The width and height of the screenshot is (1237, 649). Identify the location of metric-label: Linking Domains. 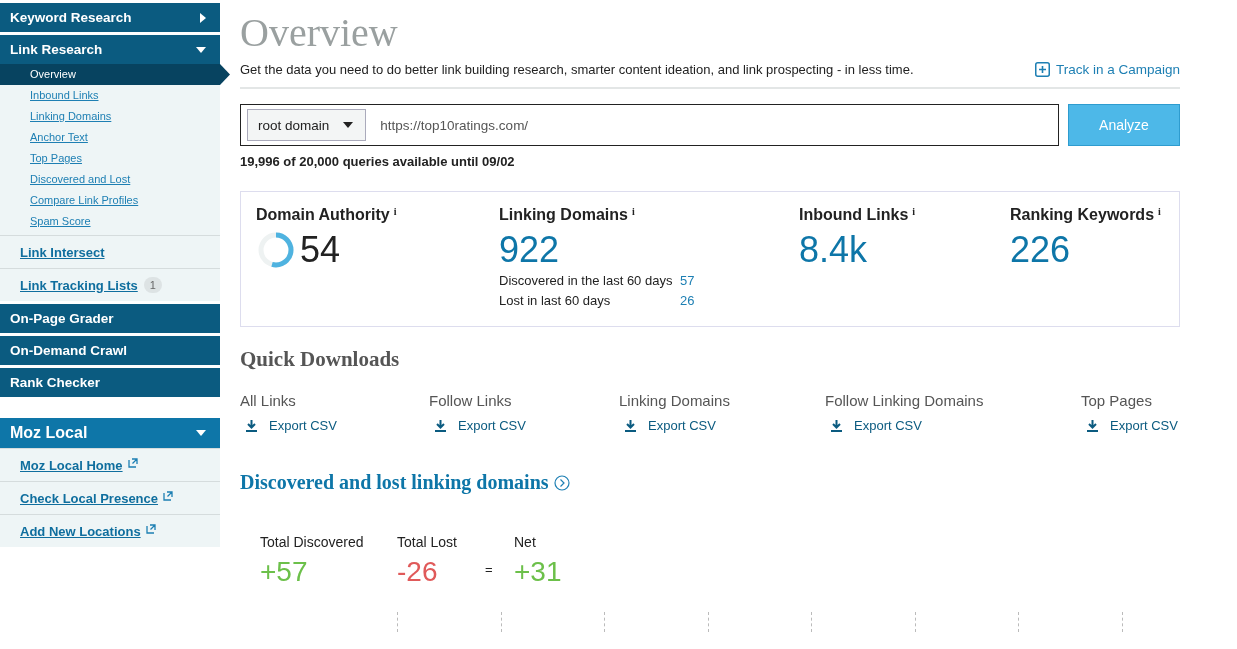
(563, 215).